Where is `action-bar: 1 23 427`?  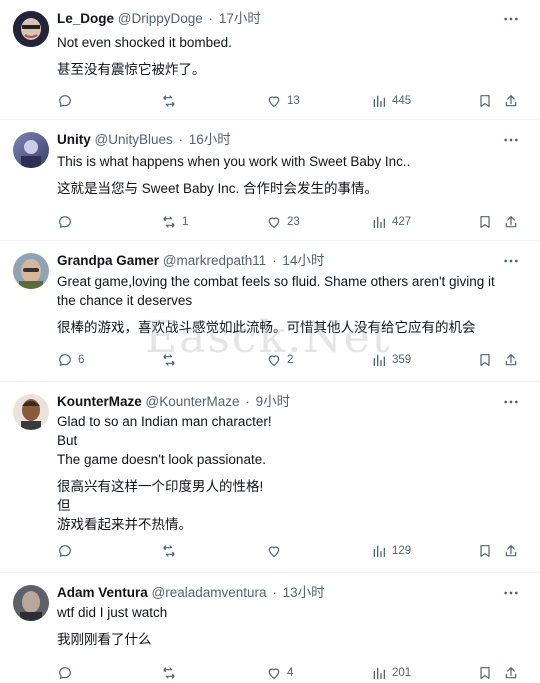
action-bar: 1 23 427 is located at coordinates (292, 222).